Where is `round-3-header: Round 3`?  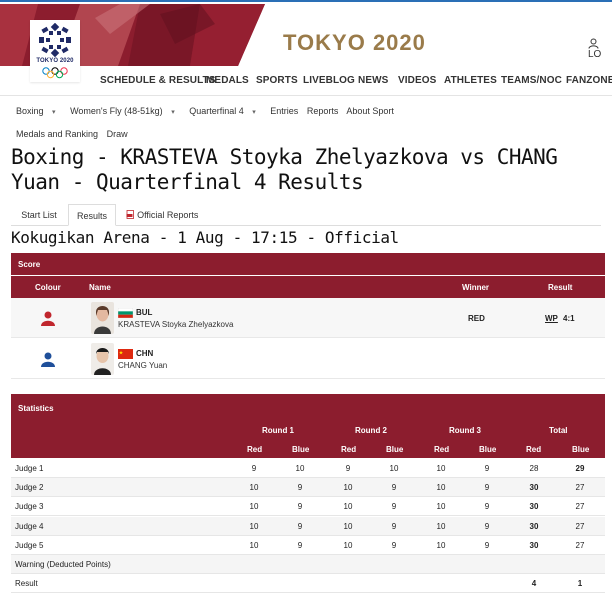
round-3-header: Round 3 is located at coordinates (465, 430).